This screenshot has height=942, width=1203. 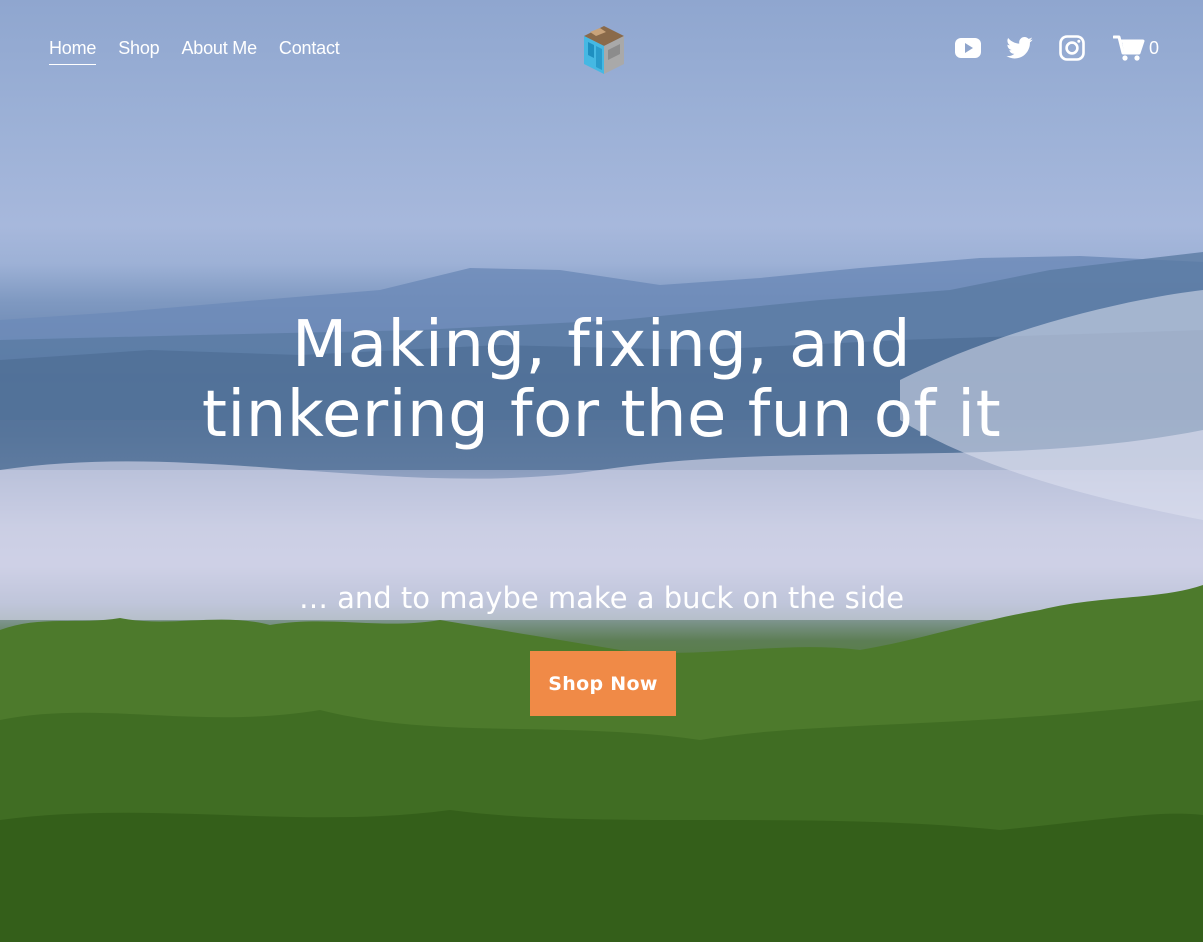 What do you see at coordinates (309, 50) in the screenshot?
I see `nav-item-contact: Contact` at bounding box center [309, 50].